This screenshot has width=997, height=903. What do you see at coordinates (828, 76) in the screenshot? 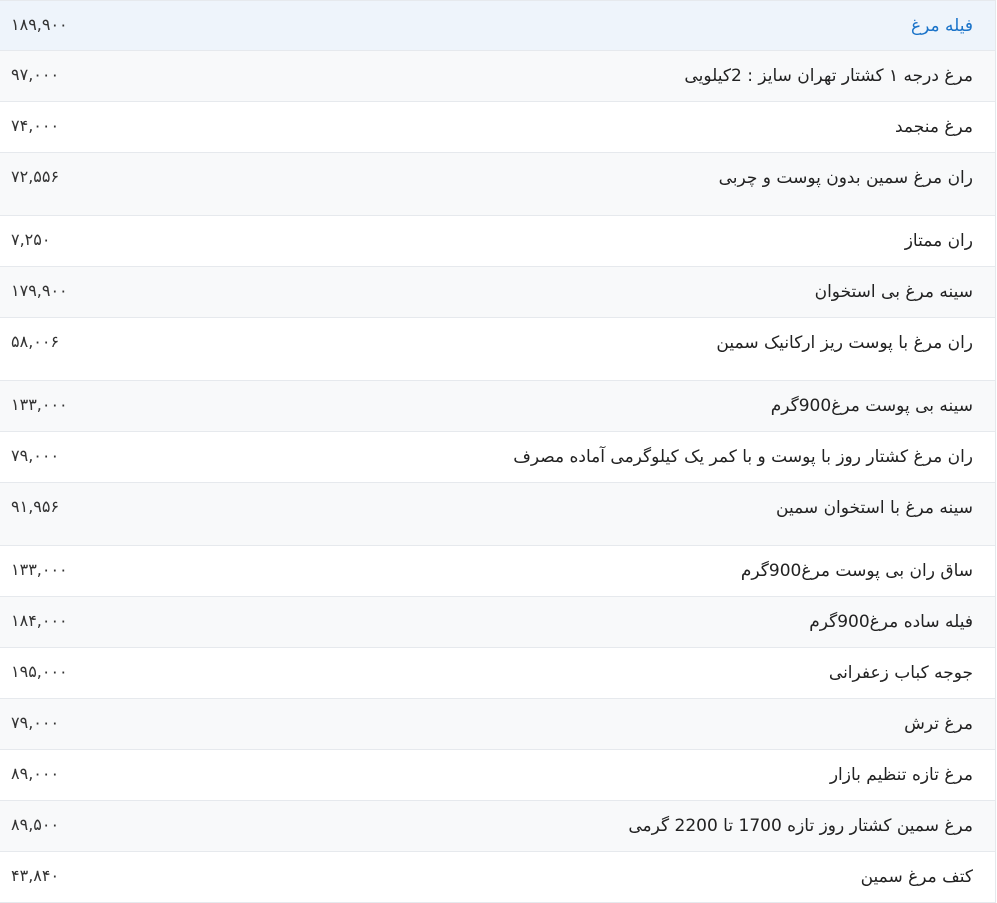
I see `product-name: مرغ درجه ۱ کشتار تهران سایز : 2کیلویی` at bounding box center [828, 76].